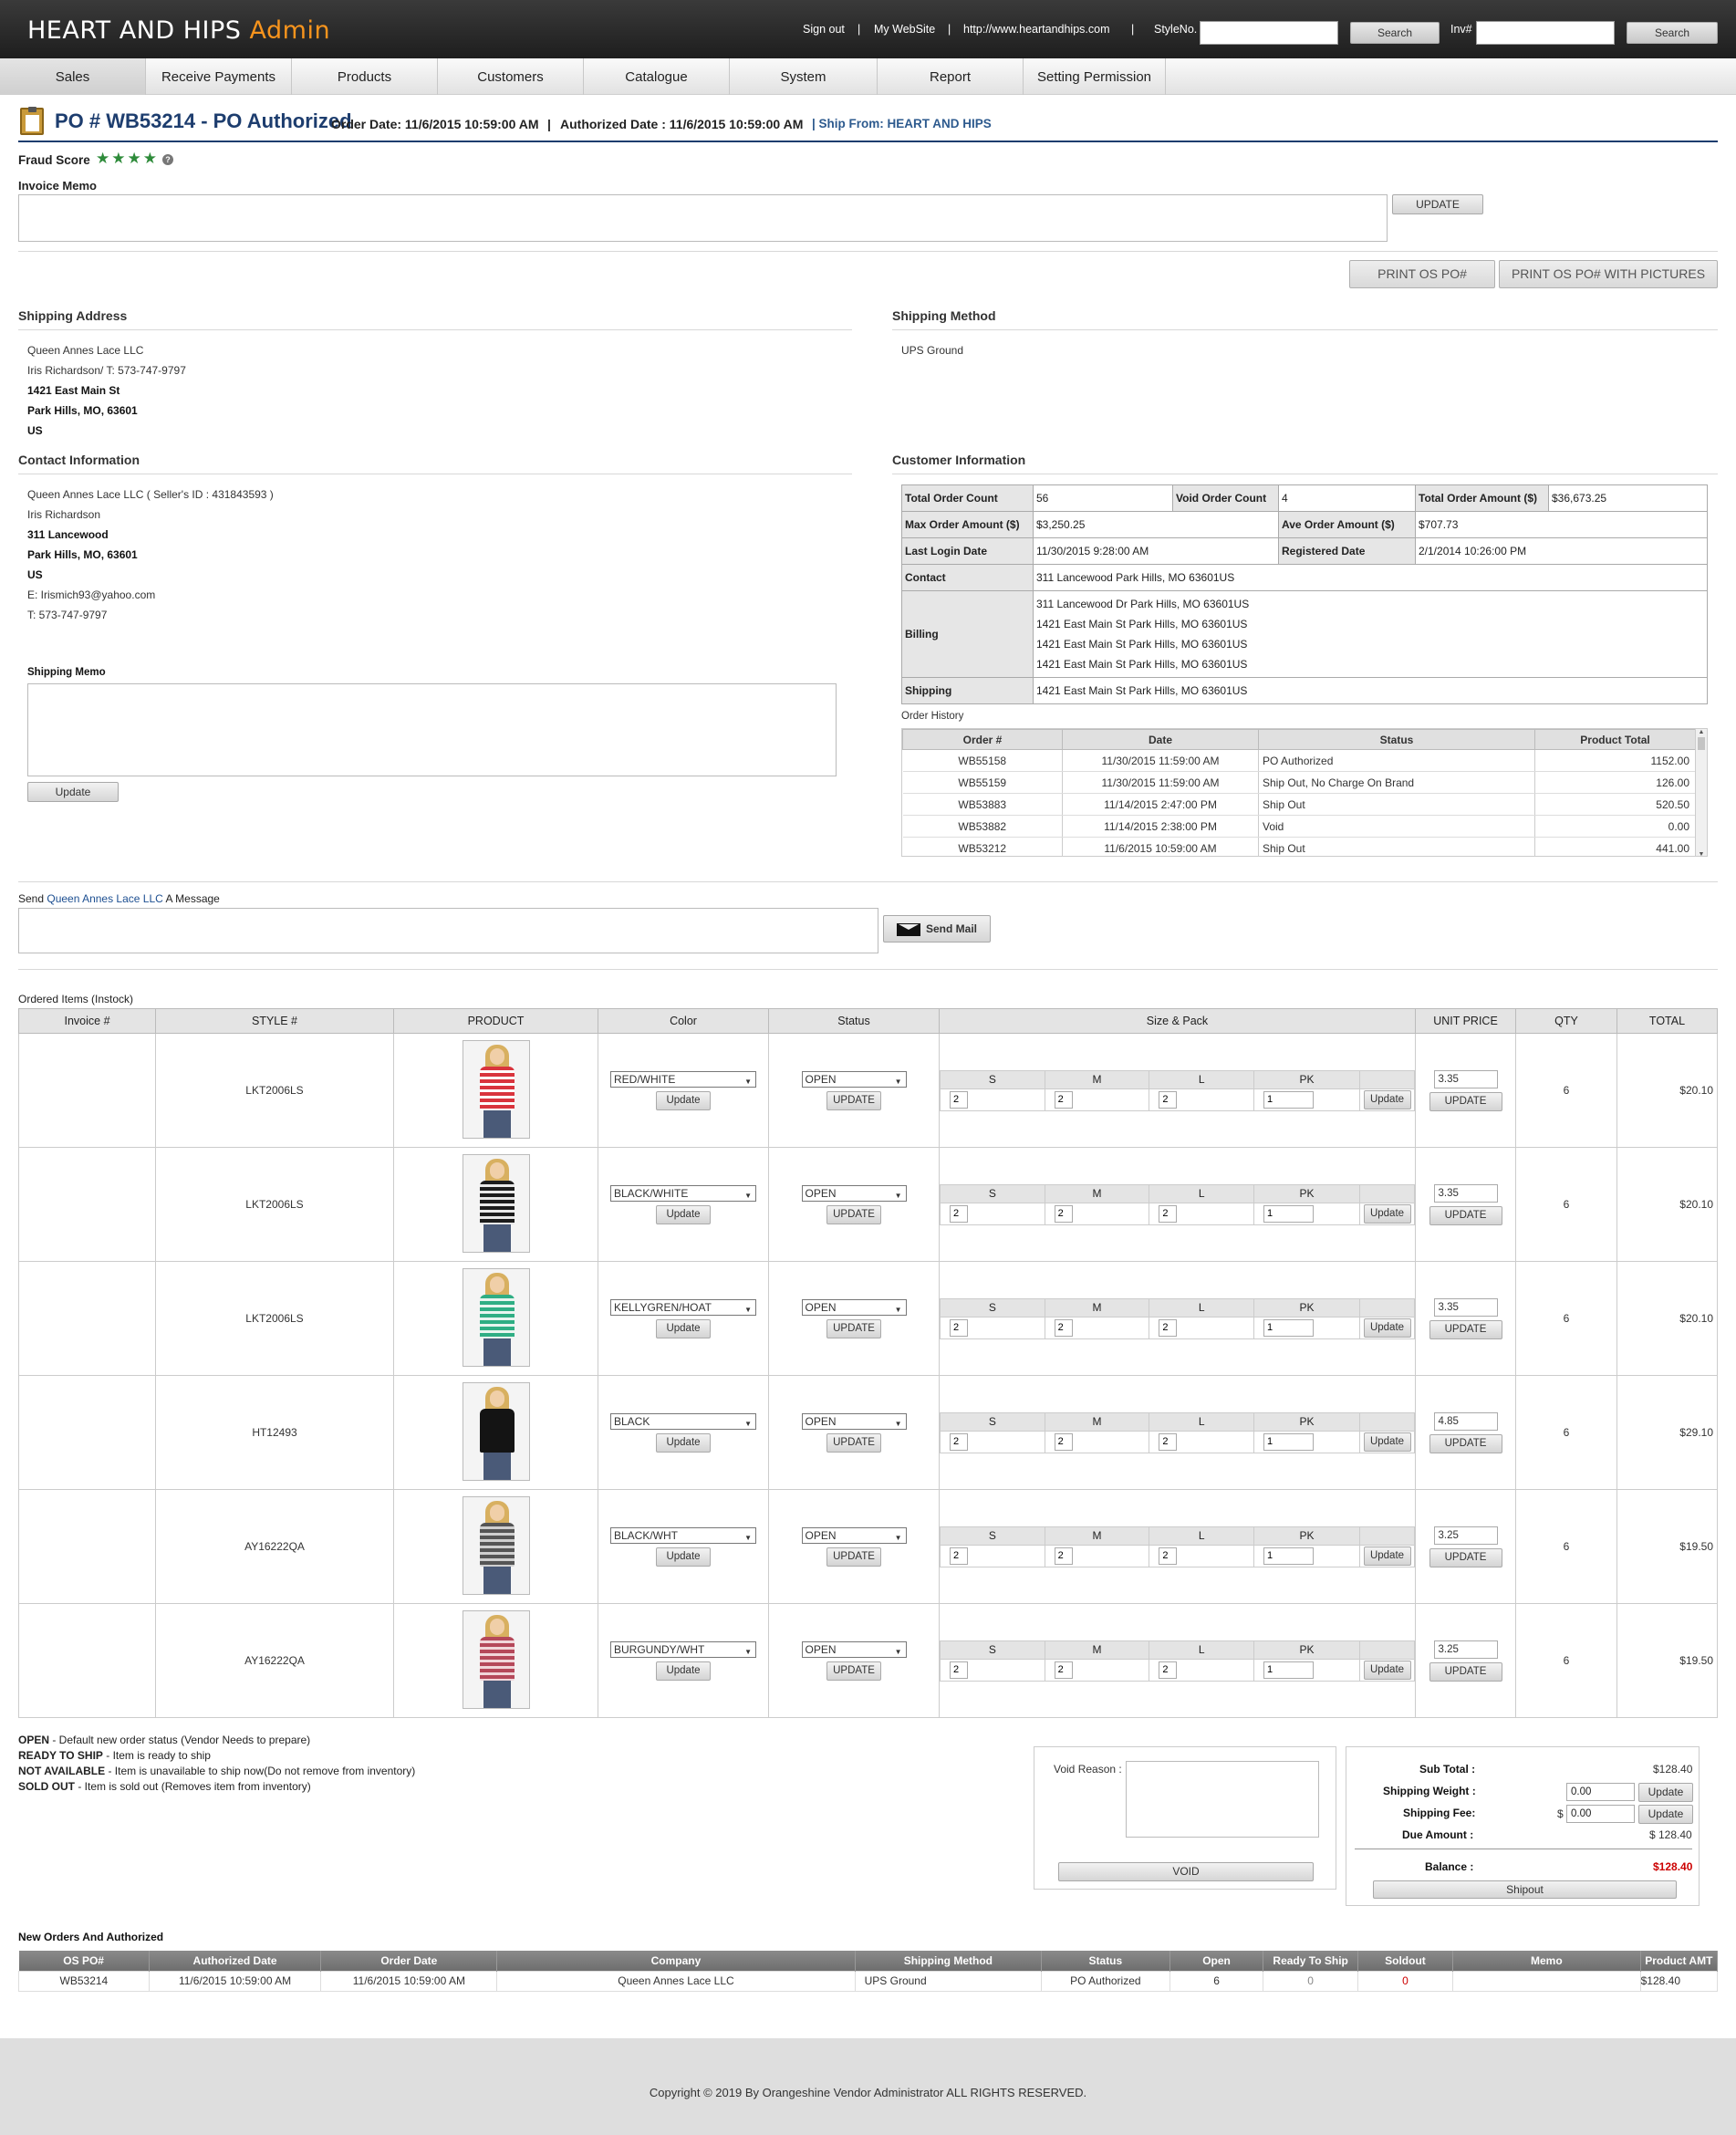 This screenshot has width=1736, height=2135. Describe the element at coordinates (1095, 76) in the screenshot. I see `nav-setting-permission: Setting Permission` at that location.